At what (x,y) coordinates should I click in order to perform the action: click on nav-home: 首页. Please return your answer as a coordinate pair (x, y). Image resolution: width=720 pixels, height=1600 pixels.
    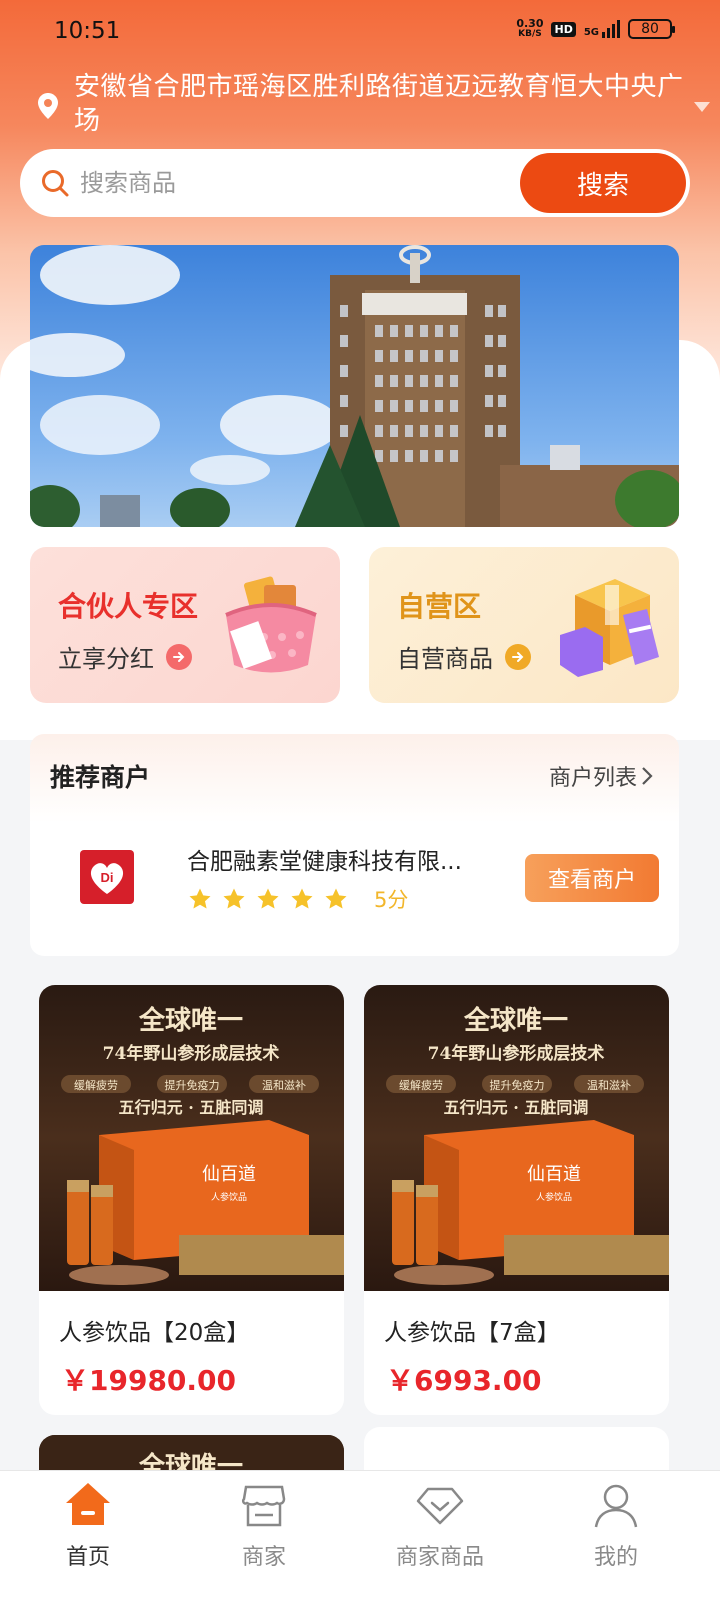
    Looking at the image, I should click on (88, 1535).